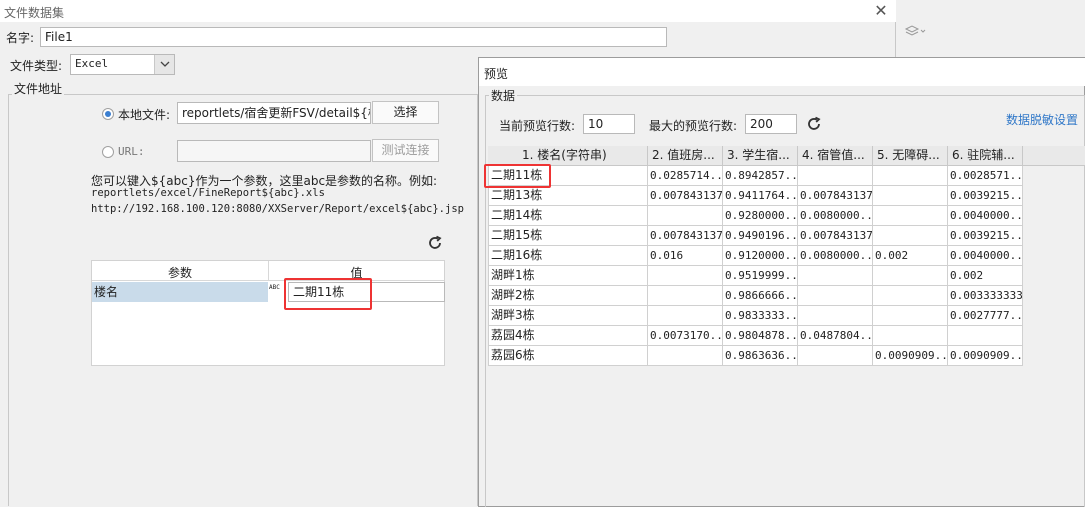  Describe the element at coordinates (34, 13) in the screenshot. I see `dialog-title: 文件数据集` at that location.